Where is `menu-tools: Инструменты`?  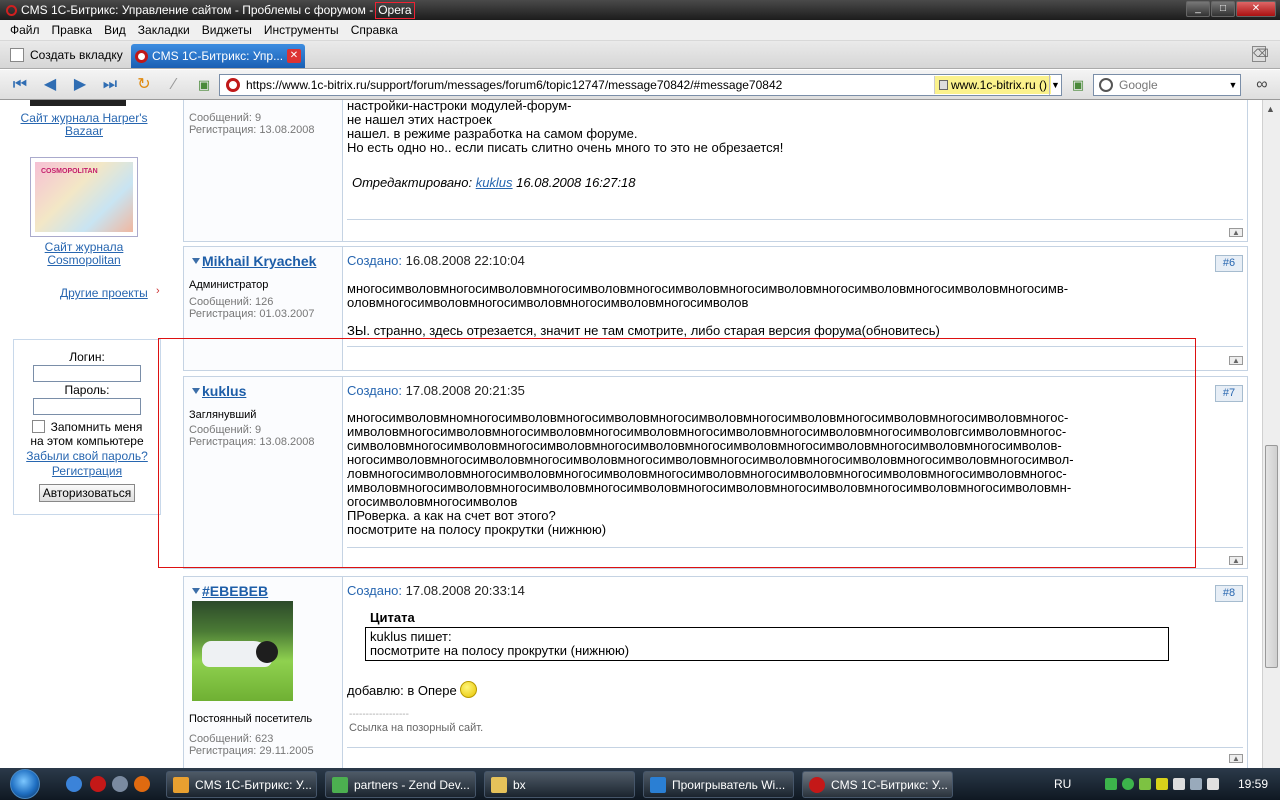 menu-tools: Инструменты is located at coordinates (301, 30).